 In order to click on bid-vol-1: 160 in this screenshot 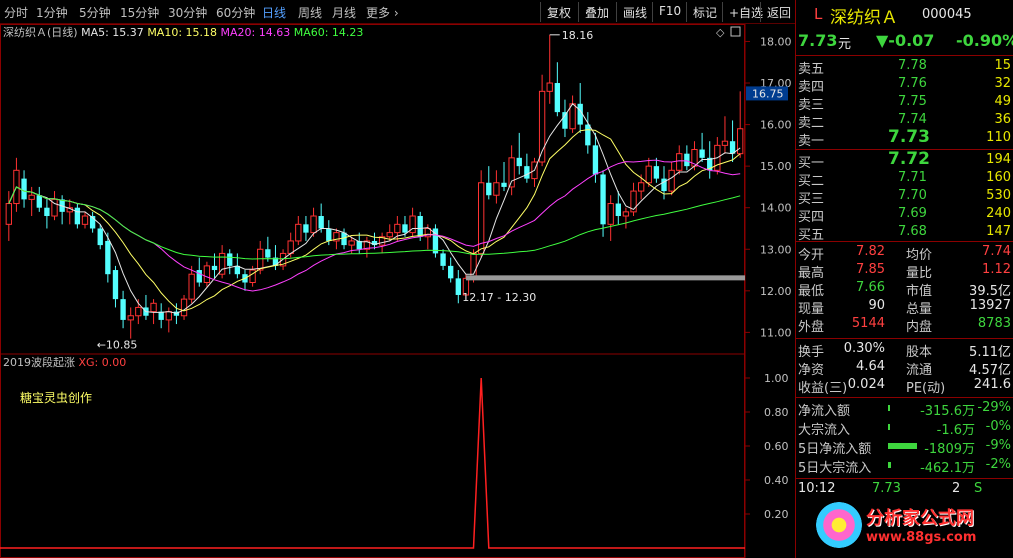, I will do `click(998, 177)`.